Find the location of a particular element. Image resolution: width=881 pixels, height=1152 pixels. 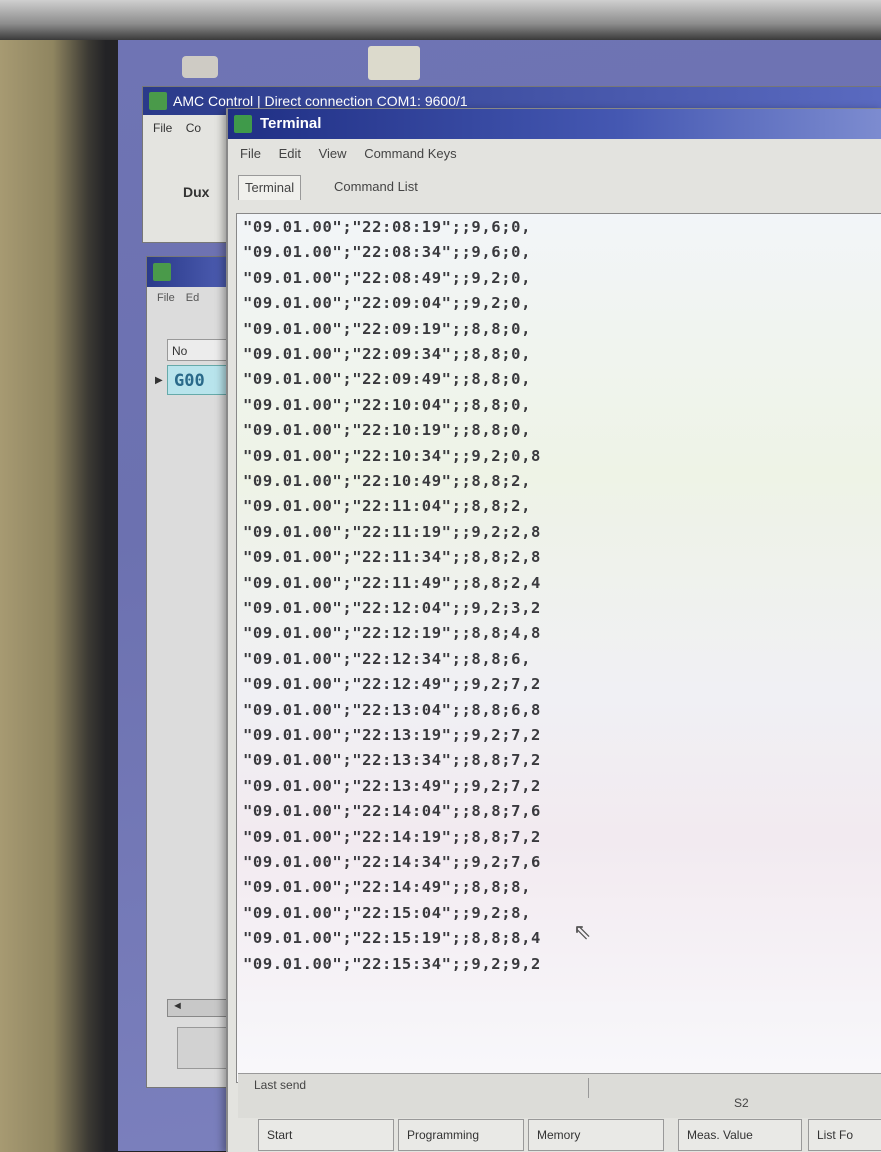

terminal-line: "09.01.00";"22:13:04";;8,8;6,8 is located at coordinates (392, 709).